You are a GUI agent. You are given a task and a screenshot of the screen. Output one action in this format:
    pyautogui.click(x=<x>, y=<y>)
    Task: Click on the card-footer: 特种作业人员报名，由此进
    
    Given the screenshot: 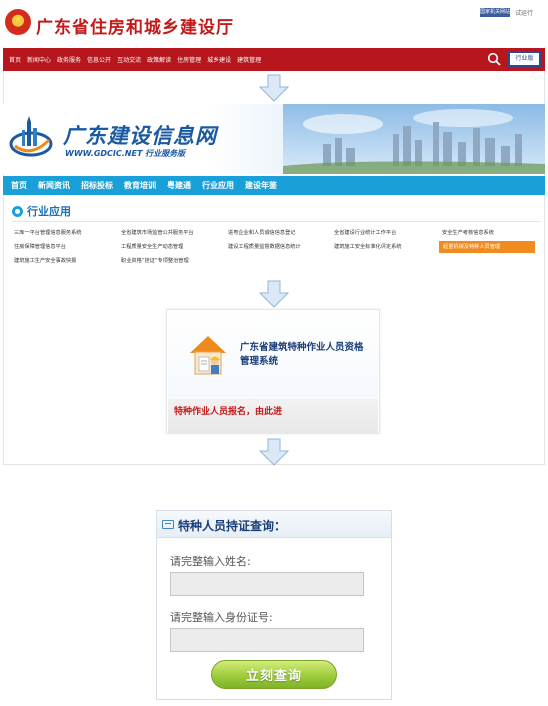 What is the action you would take?
    pyautogui.click(x=273, y=416)
    